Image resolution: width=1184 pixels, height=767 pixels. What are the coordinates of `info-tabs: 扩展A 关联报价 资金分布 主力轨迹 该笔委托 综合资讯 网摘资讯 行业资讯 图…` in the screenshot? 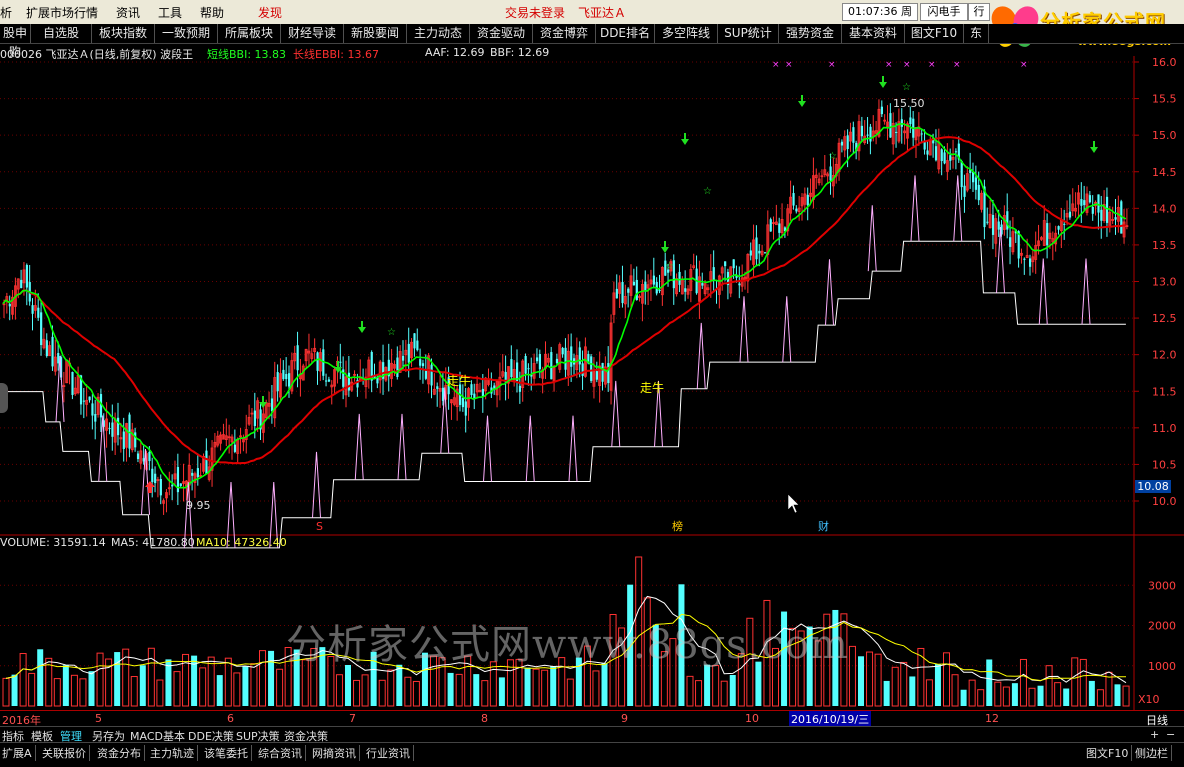 It's located at (592, 754).